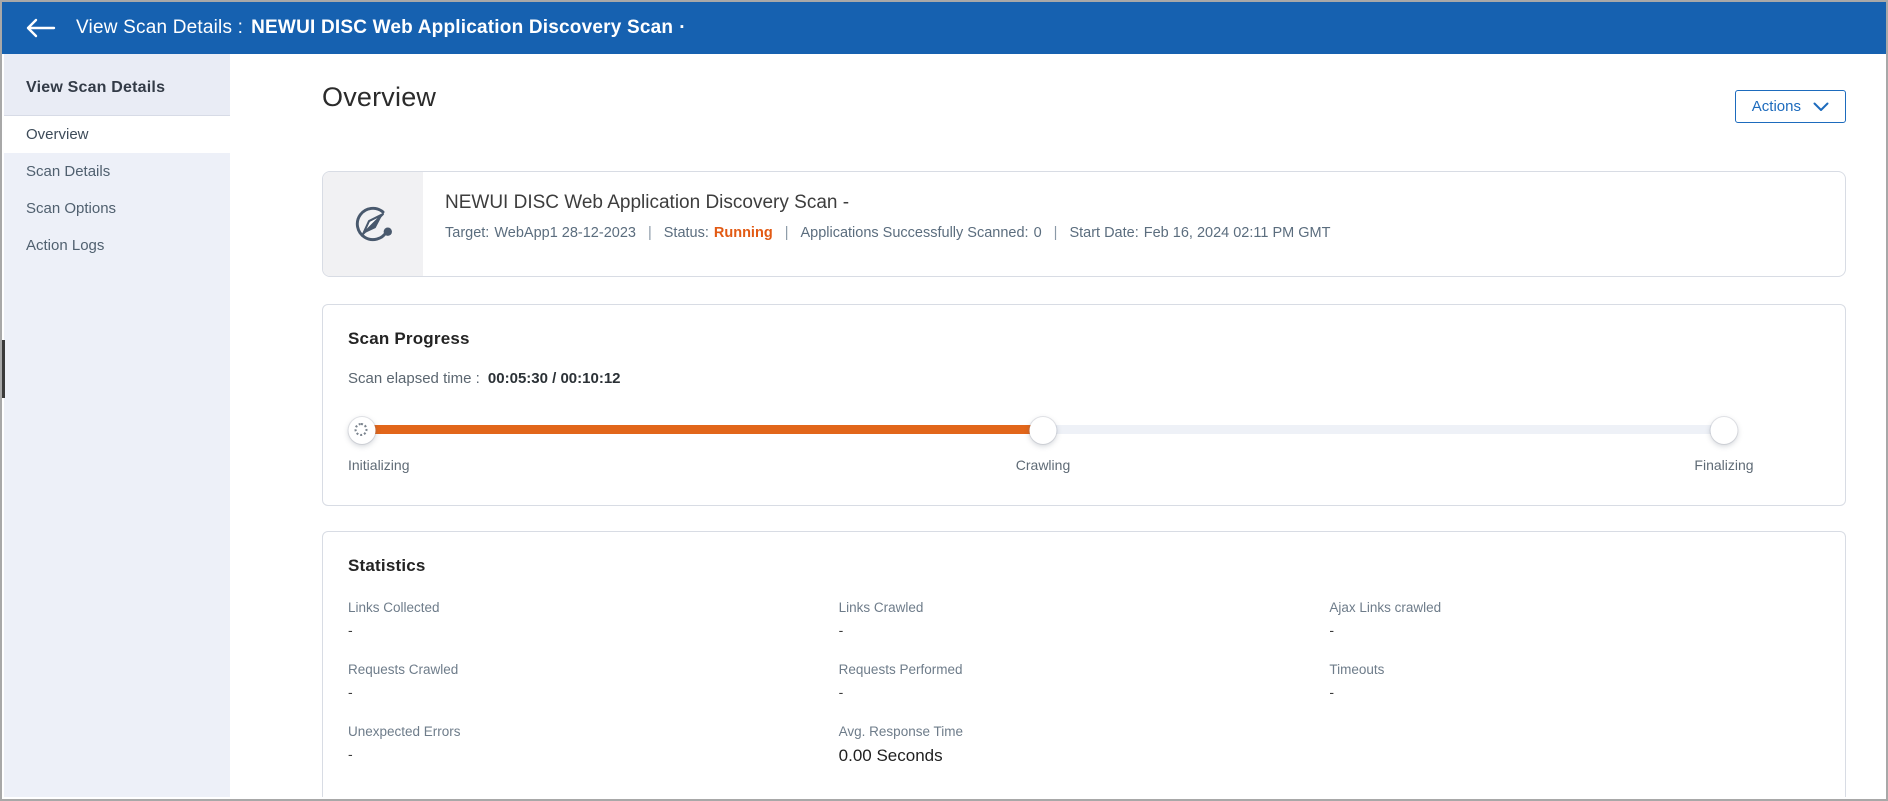  What do you see at coordinates (1043, 465) in the screenshot?
I see `milestone-label-crawling: Crawling` at bounding box center [1043, 465].